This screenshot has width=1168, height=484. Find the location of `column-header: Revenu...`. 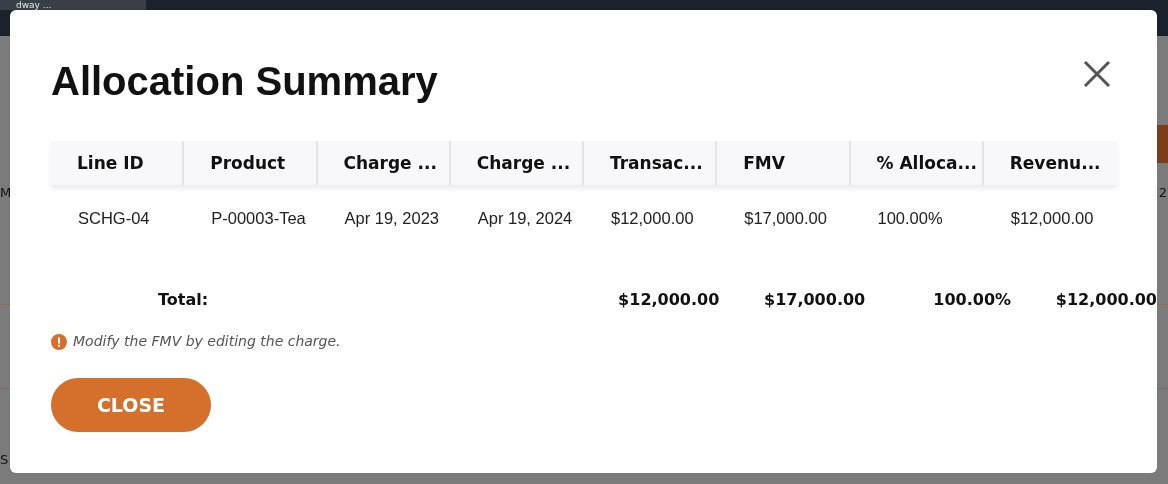

column-header: Revenu... is located at coordinates (1050, 163).